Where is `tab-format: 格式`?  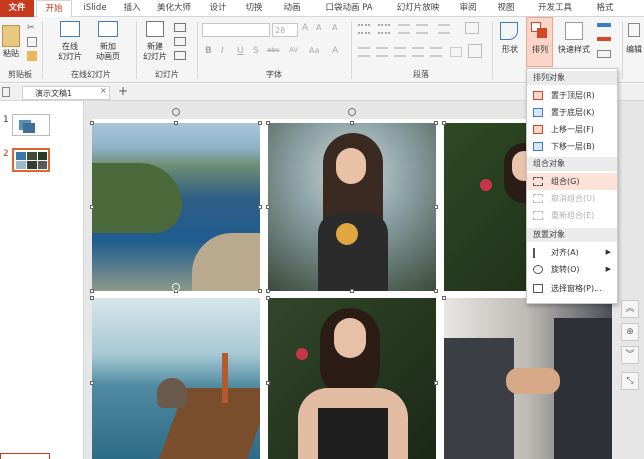 tab-format: 格式 is located at coordinates (605, 8).